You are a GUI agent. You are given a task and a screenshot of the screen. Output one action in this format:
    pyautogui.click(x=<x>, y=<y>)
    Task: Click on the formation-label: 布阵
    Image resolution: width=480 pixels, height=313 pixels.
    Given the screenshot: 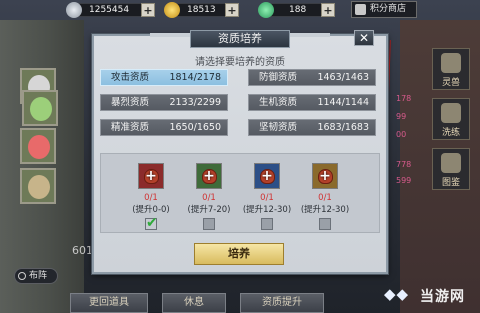 What is the action you would take?
    pyautogui.click(x=38, y=276)
    